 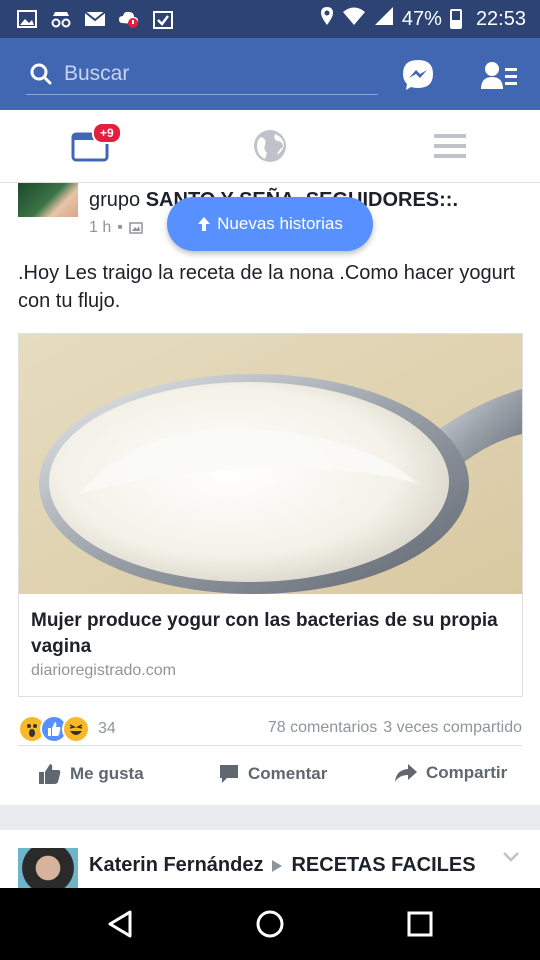 I want to click on post-time: 1 h, so click(x=100, y=227).